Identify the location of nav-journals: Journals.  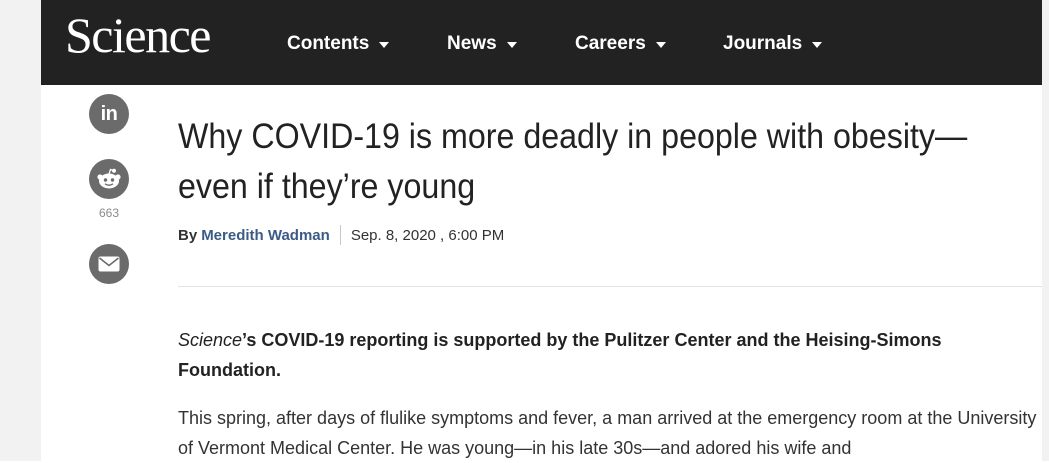
(773, 44).